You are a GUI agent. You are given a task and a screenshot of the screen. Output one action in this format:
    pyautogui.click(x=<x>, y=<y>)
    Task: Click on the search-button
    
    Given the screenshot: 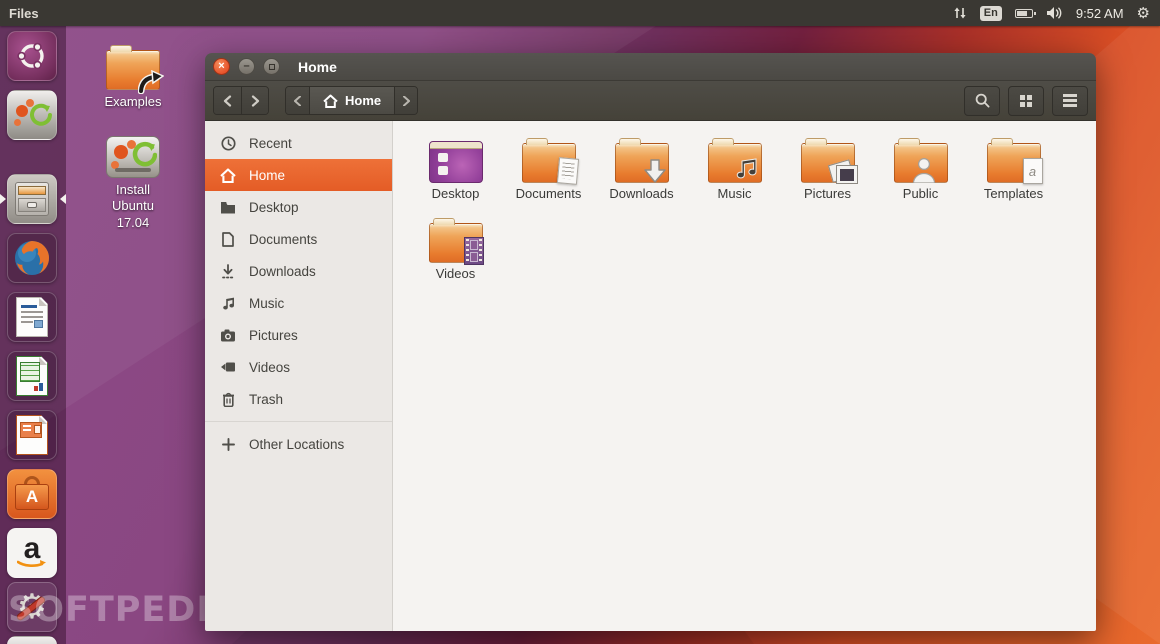 What is the action you would take?
    pyautogui.click(x=982, y=100)
    